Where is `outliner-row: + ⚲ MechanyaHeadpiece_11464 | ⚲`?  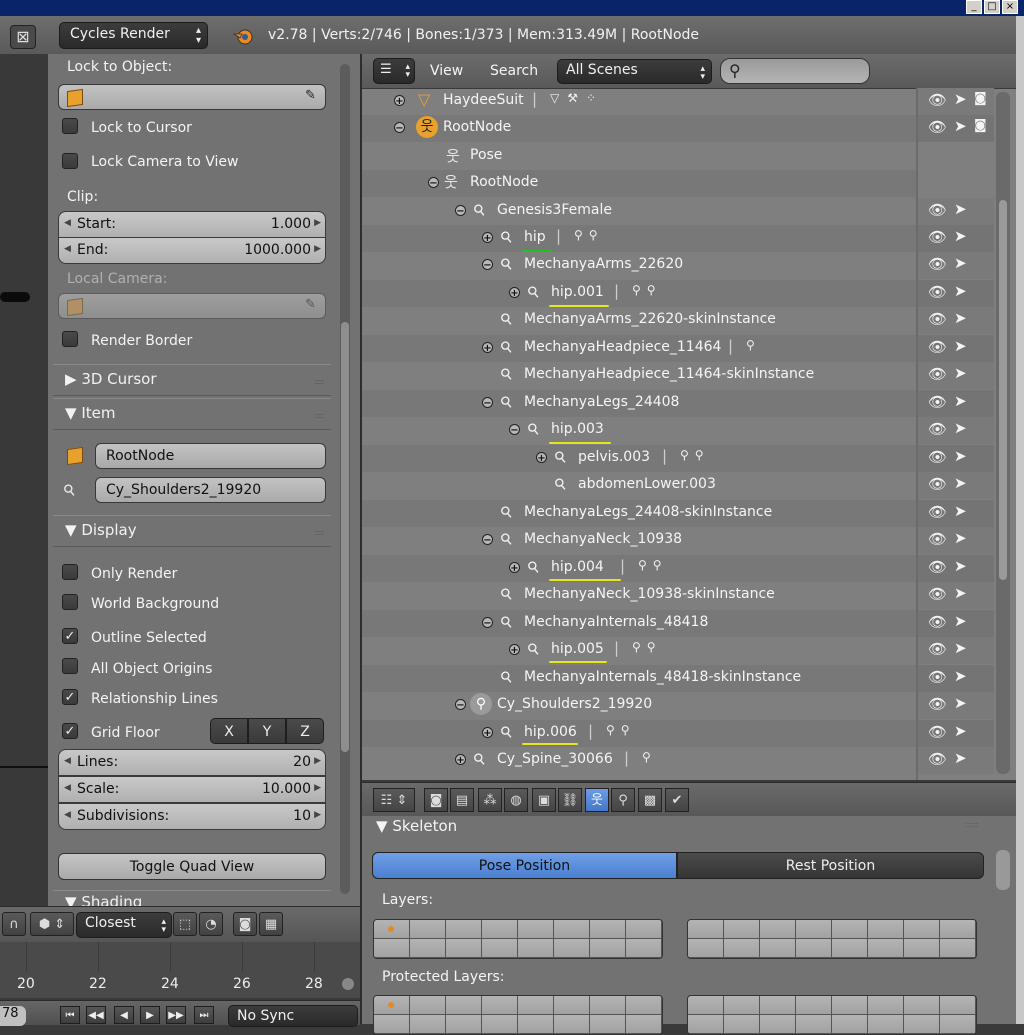
outliner-row: + ⚲ MechanyaHeadpiece_11464 | ⚲ is located at coordinates (639, 348).